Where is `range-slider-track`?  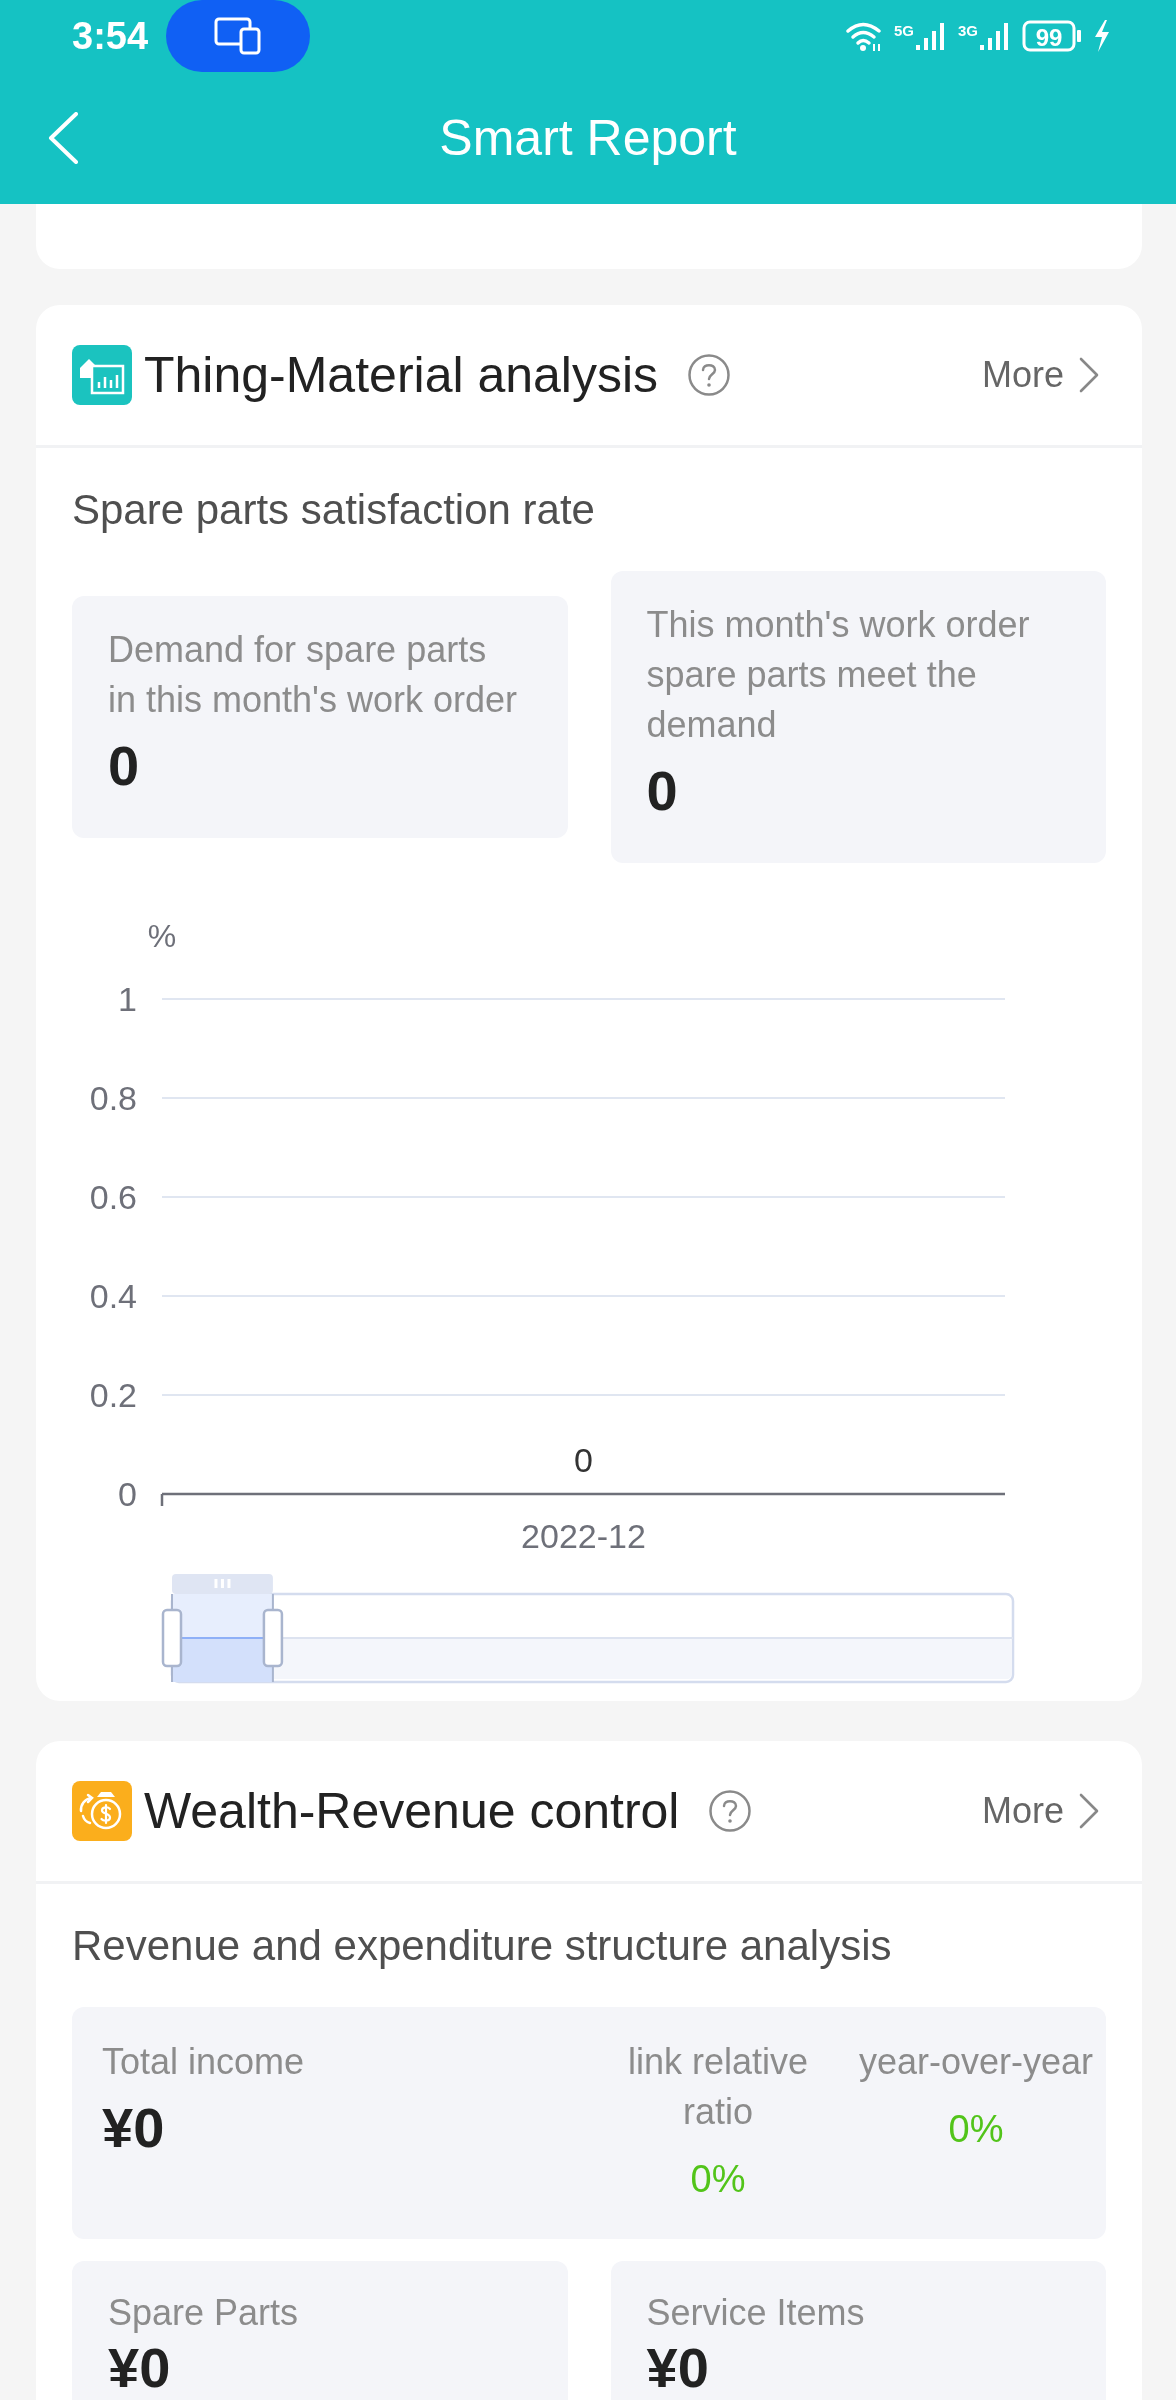 range-slider-track is located at coordinates (592, 1638).